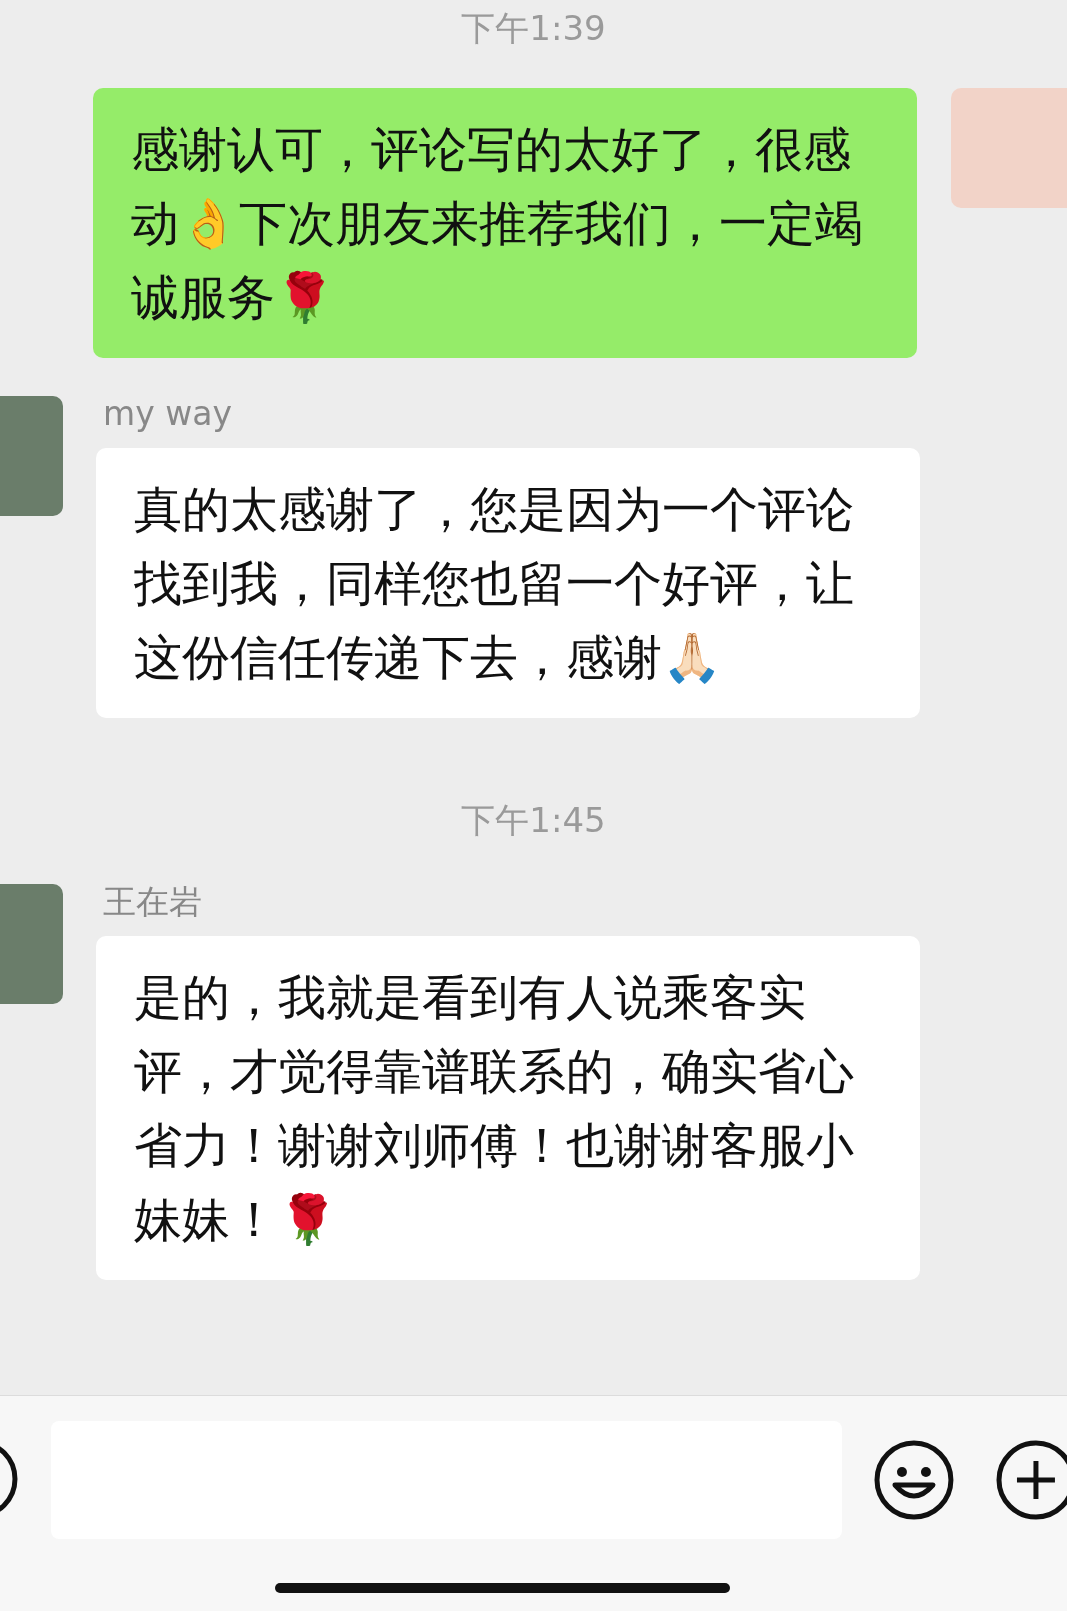  What do you see at coordinates (167, 414) in the screenshot?
I see `sender-name: my way` at bounding box center [167, 414].